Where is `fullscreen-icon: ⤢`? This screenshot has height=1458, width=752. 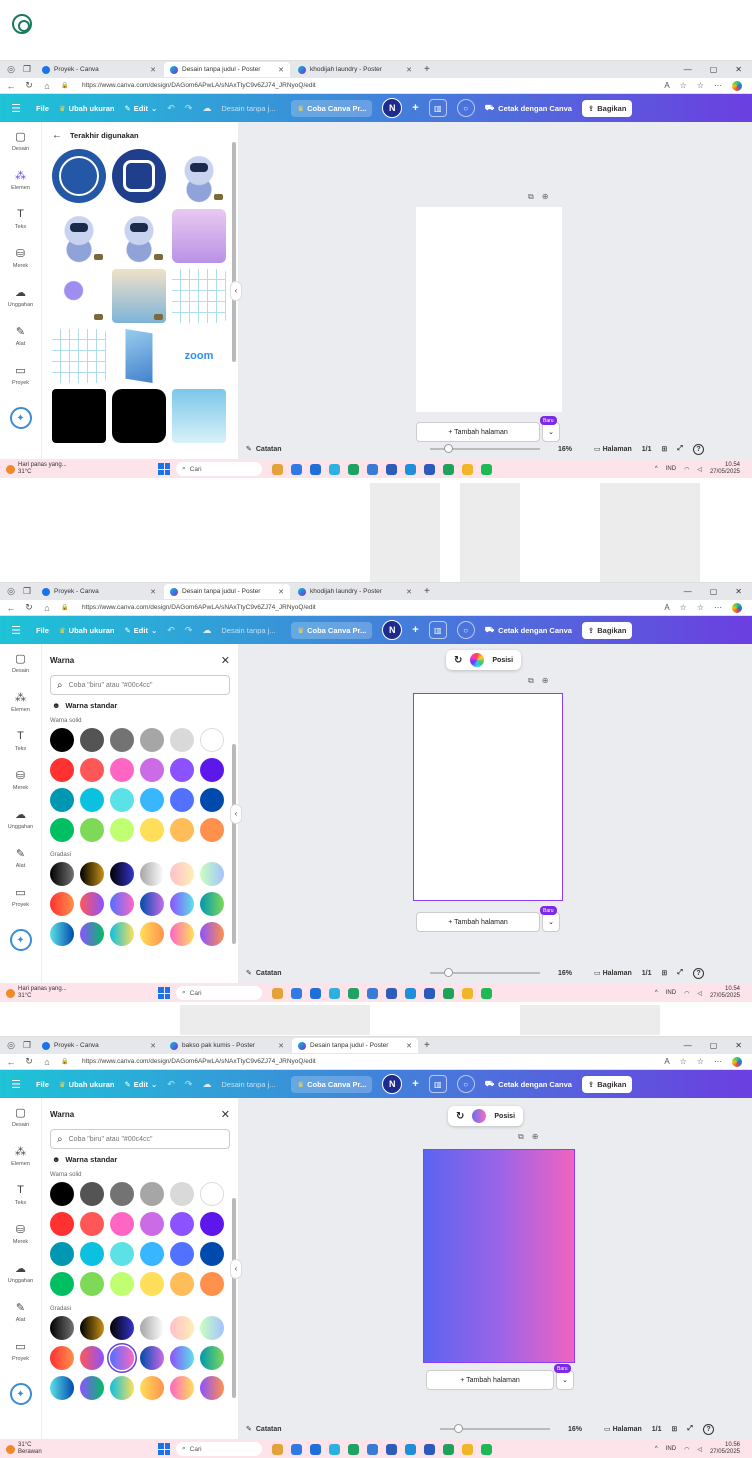 fullscreen-icon: ⤢ is located at coordinates (680, 449).